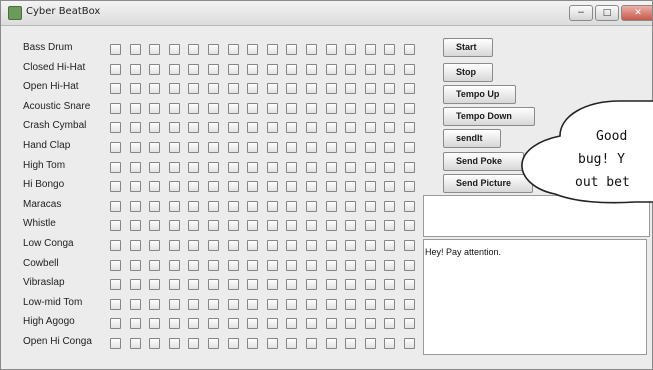  Describe the element at coordinates (479, 94) in the screenshot. I see `tempo-up-button: Tempo Up` at that location.